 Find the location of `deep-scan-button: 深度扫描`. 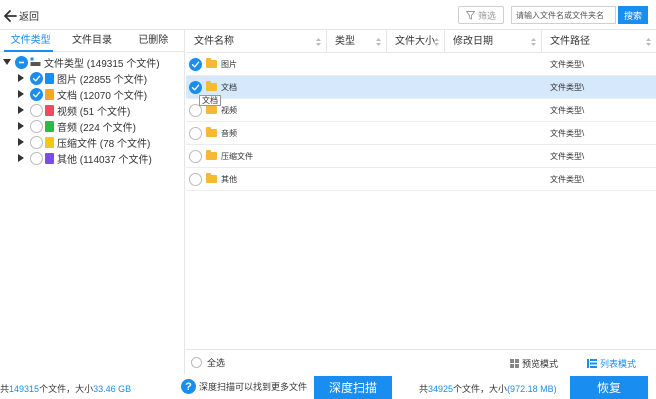

deep-scan-button: 深度扫描 is located at coordinates (353, 387).